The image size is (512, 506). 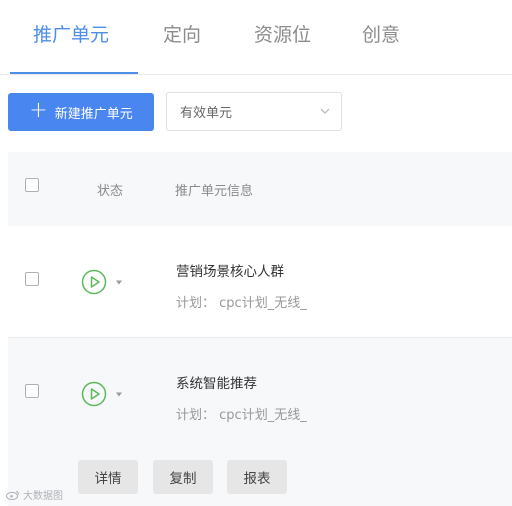 I want to click on active-tab-indicator, so click(x=74, y=73).